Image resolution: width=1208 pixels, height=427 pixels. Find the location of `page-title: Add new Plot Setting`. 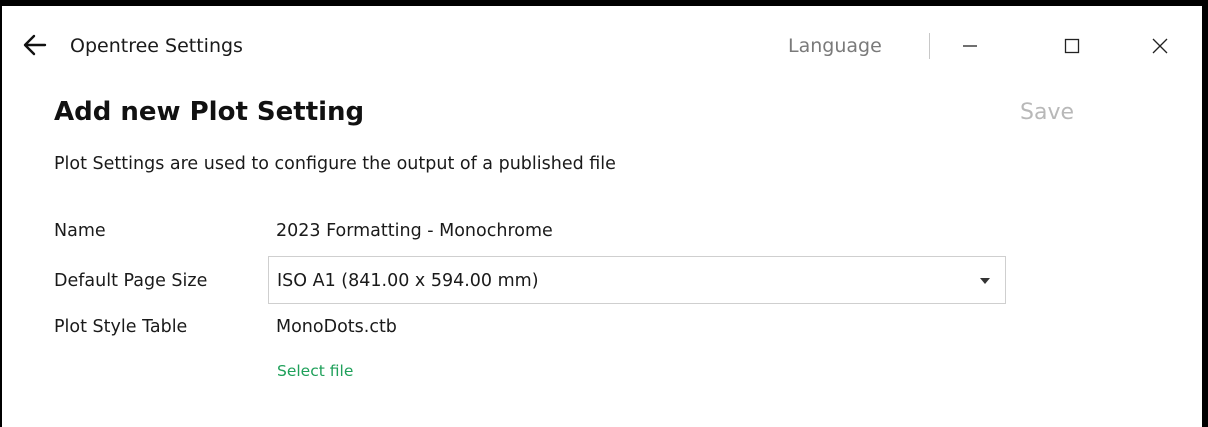

page-title: Add new Plot Setting is located at coordinates (209, 112).